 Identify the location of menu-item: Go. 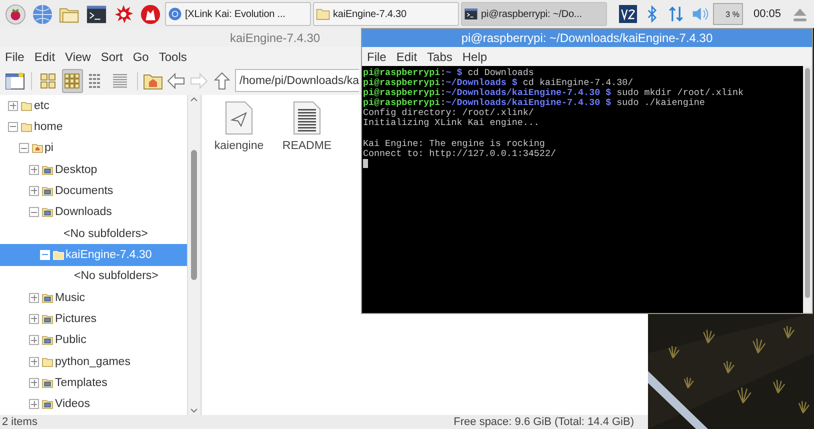
(140, 57).